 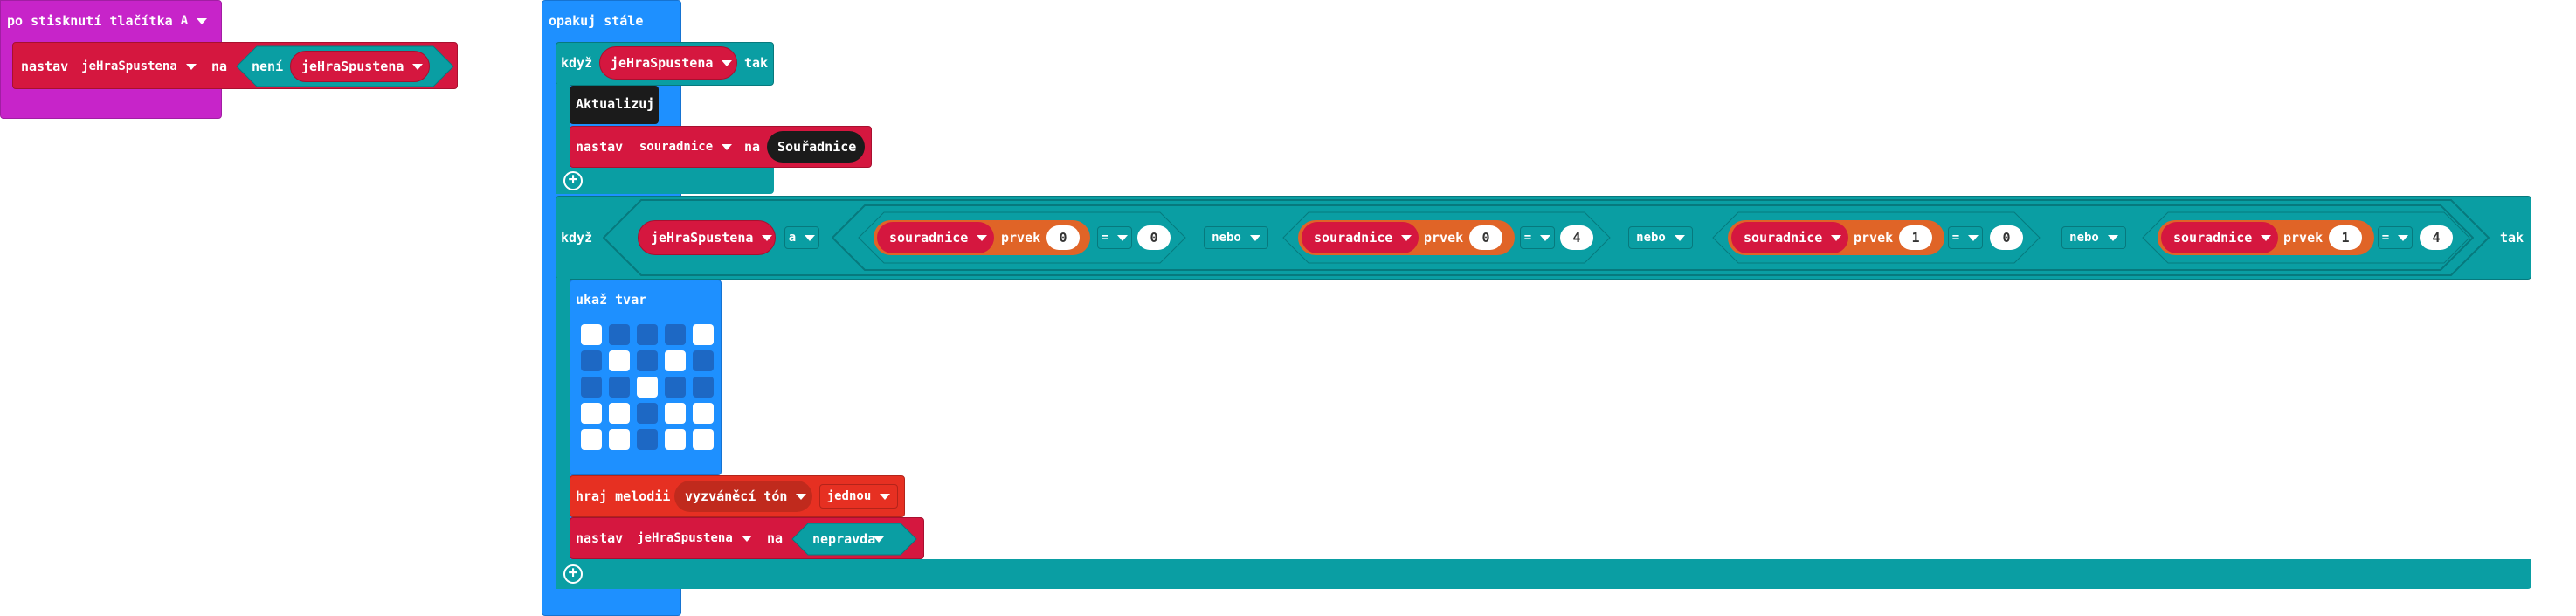 I want to click on melody-name: vyzváněcí tón, so click(x=736, y=496).